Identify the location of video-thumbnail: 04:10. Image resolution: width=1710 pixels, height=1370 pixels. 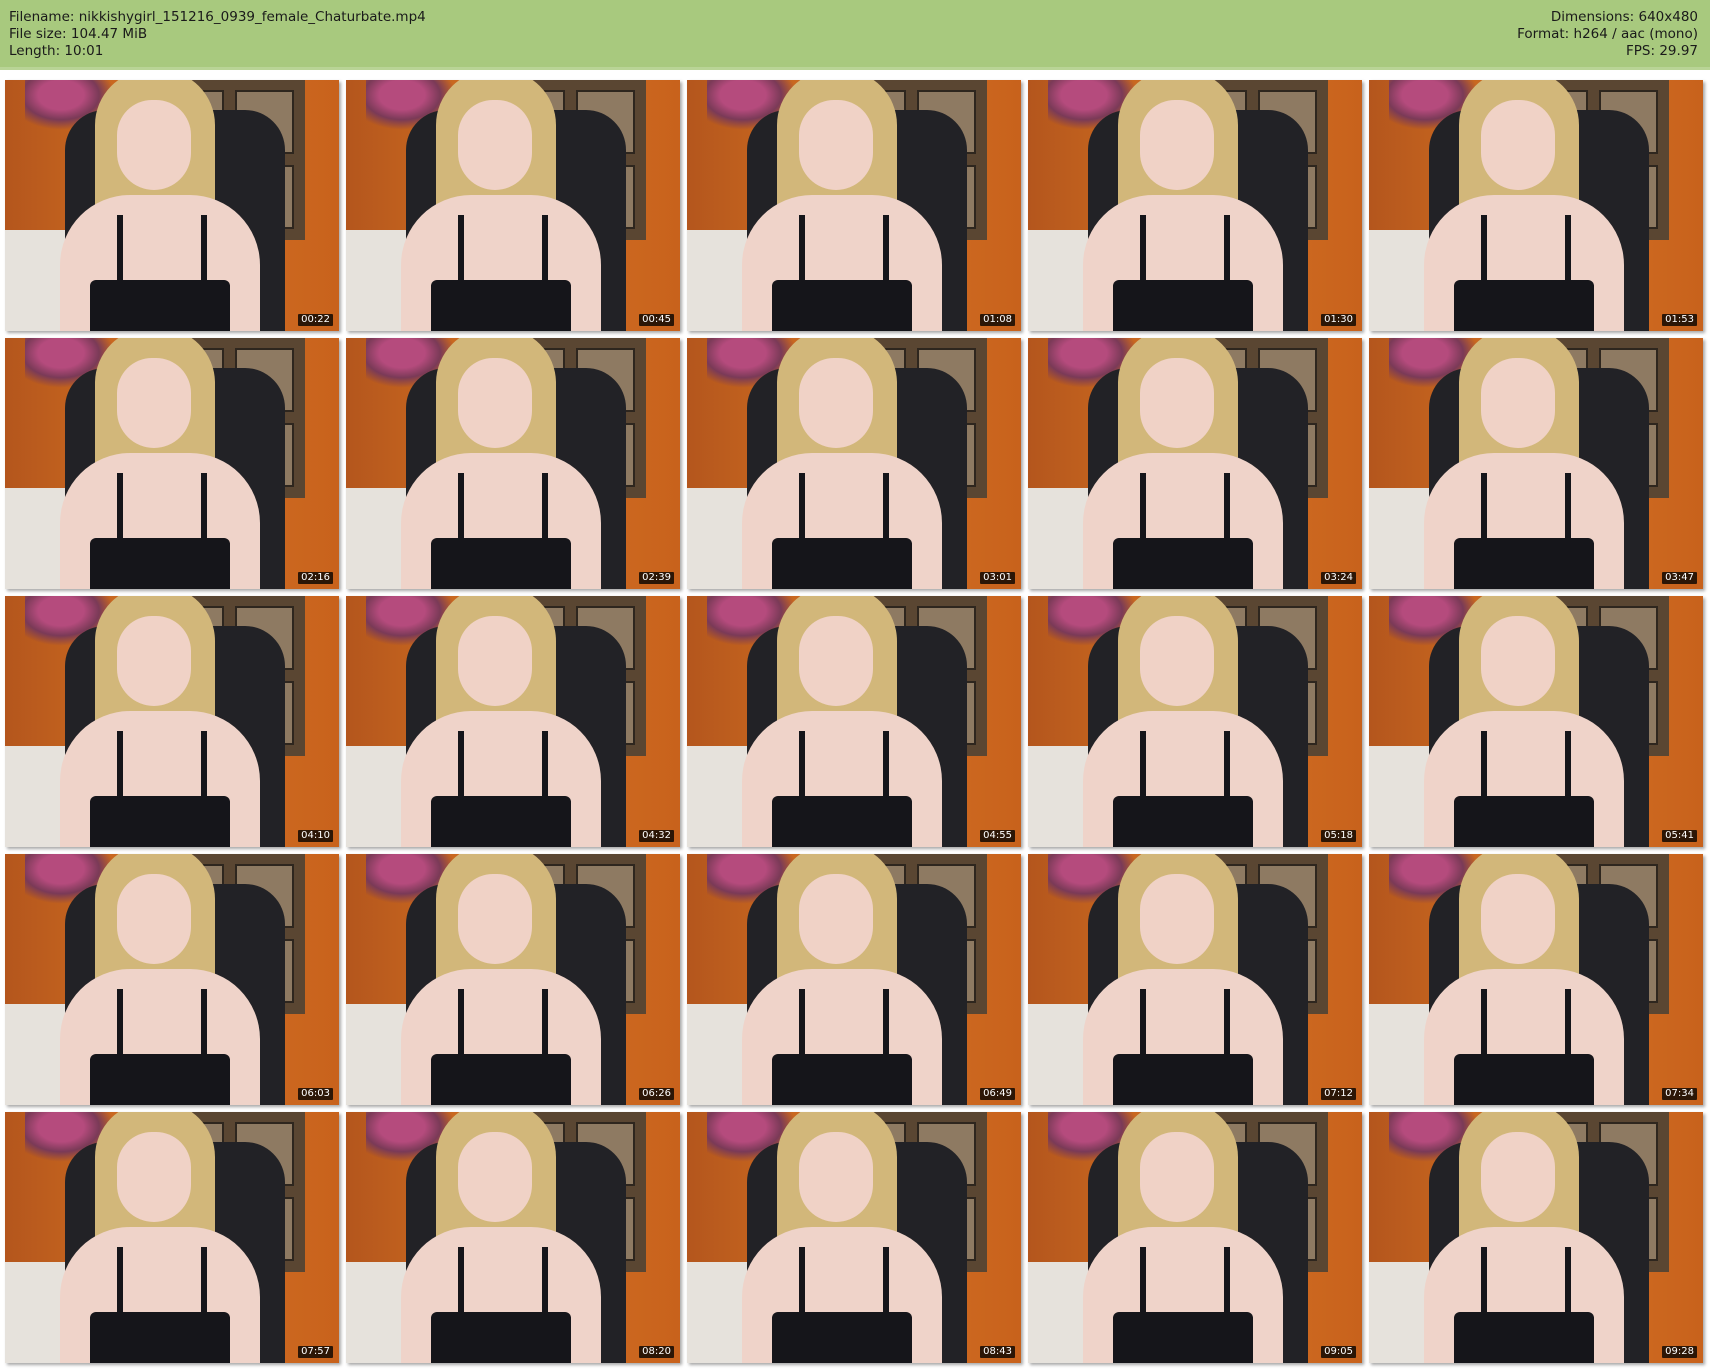
(172, 721).